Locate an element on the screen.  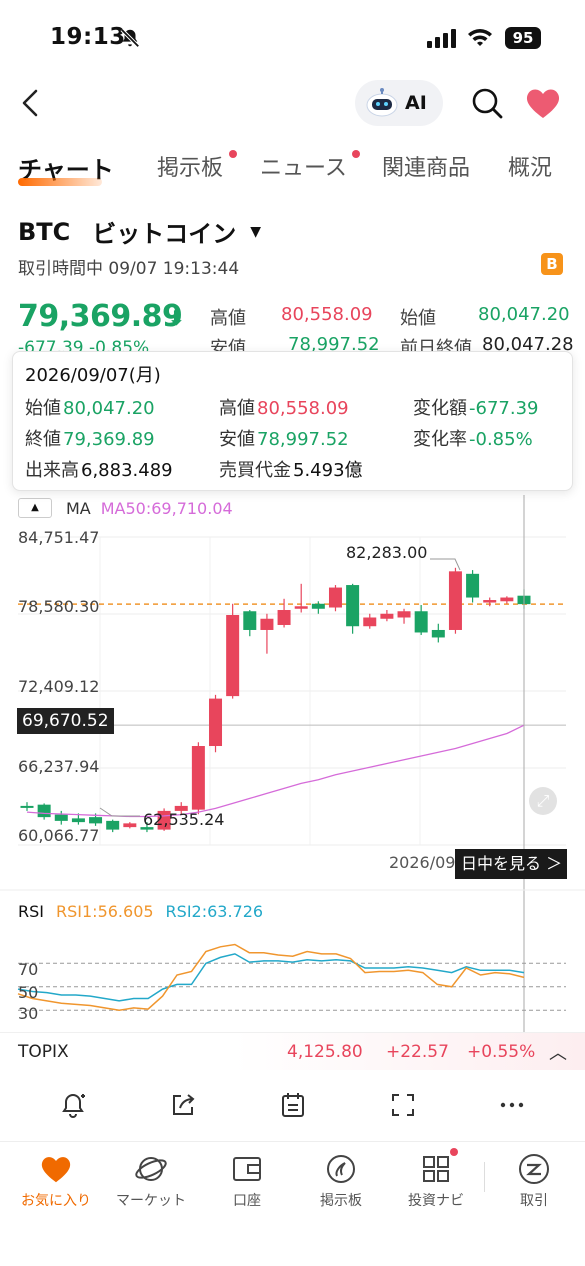
nav-invest-navi-dot is located at coordinates (454, 1152).